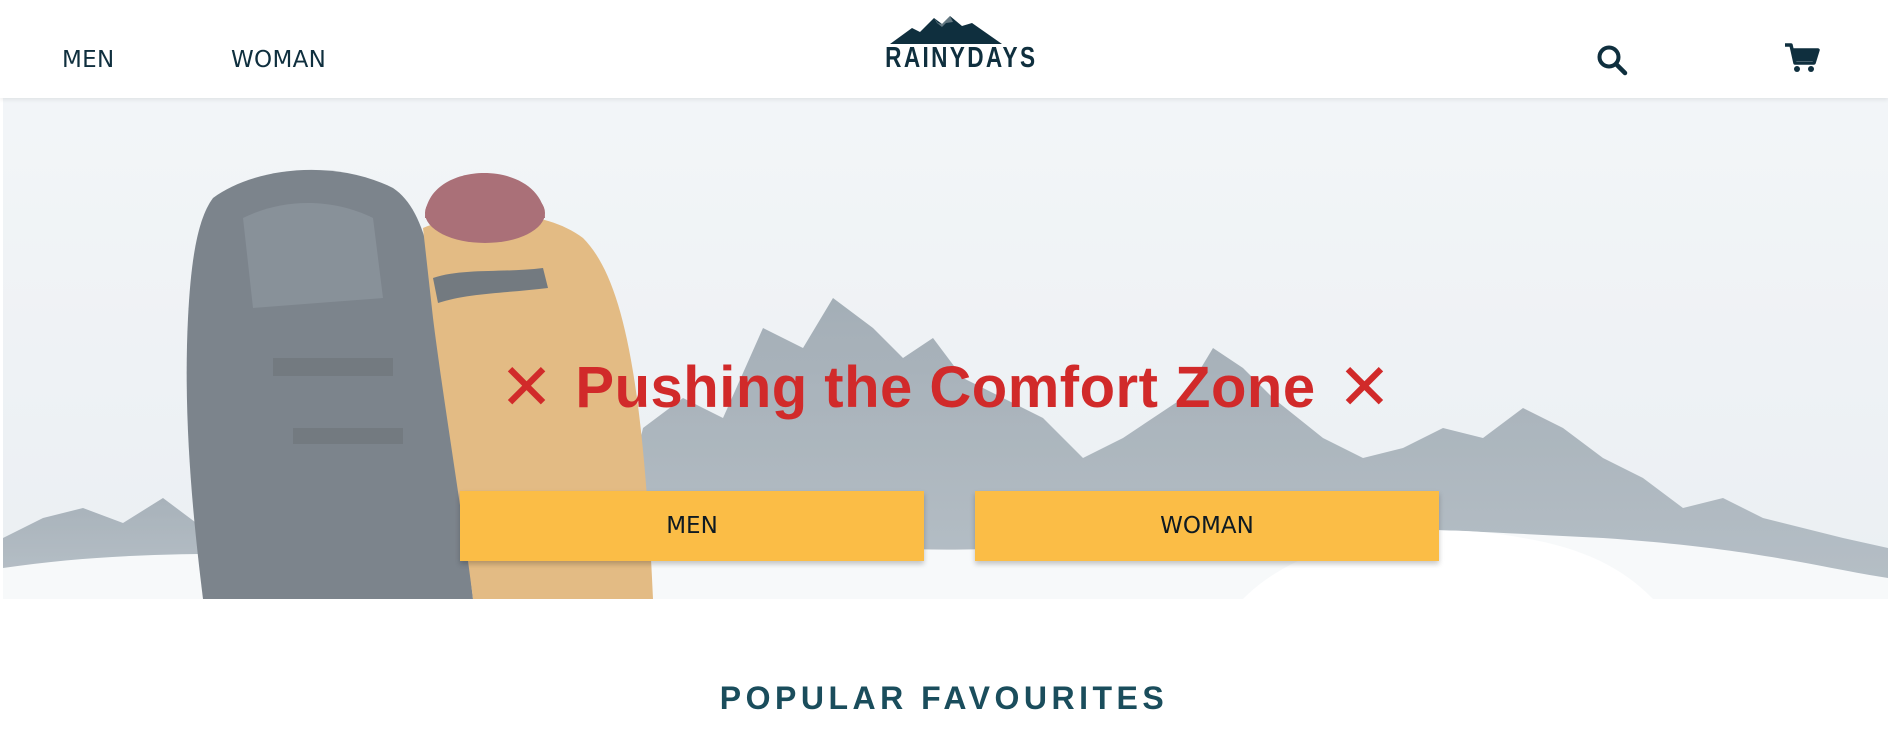 This screenshot has height=742, width=1888. Describe the element at coordinates (1612, 62) in the screenshot. I see `search-icon` at that location.